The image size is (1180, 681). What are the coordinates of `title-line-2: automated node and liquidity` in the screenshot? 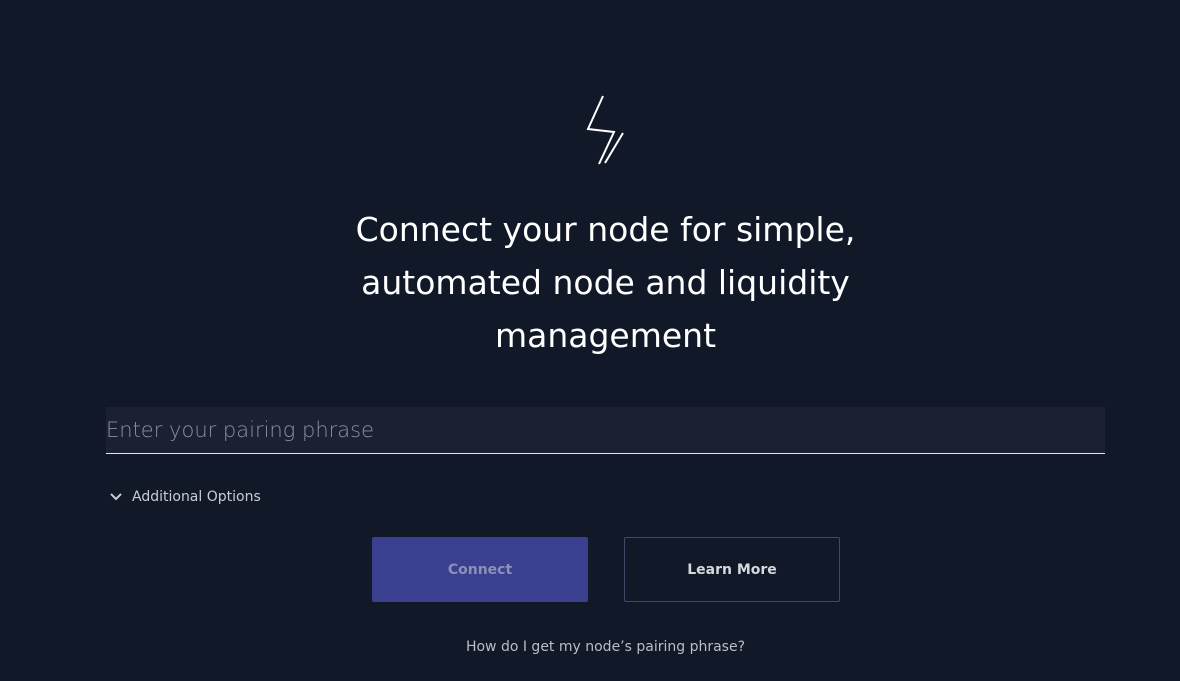 It's located at (605, 282).